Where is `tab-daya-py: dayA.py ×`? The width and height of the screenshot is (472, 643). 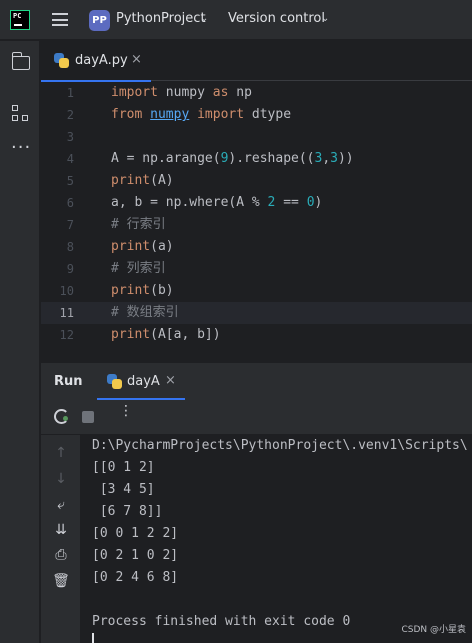 tab-daya-py: dayA.py × is located at coordinates (96, 61).